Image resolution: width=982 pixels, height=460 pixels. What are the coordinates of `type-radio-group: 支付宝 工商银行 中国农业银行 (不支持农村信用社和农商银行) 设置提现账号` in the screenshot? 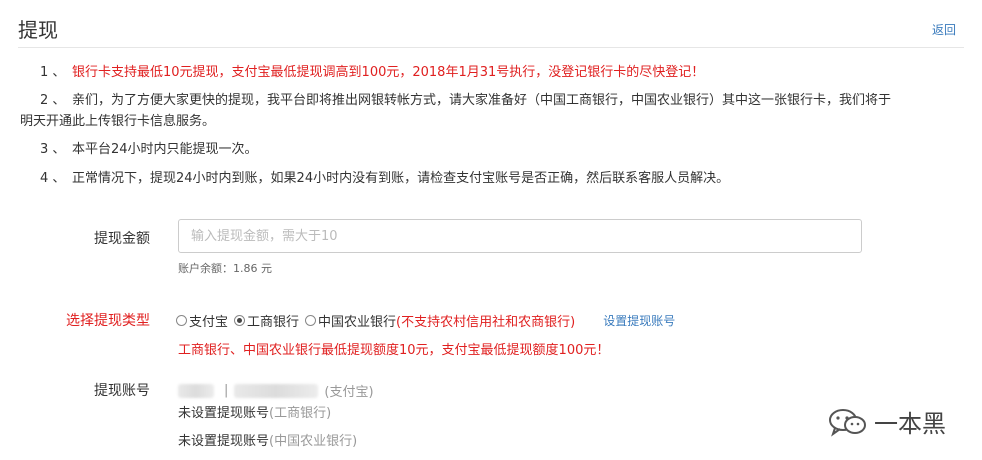 It's located at (425, 320).